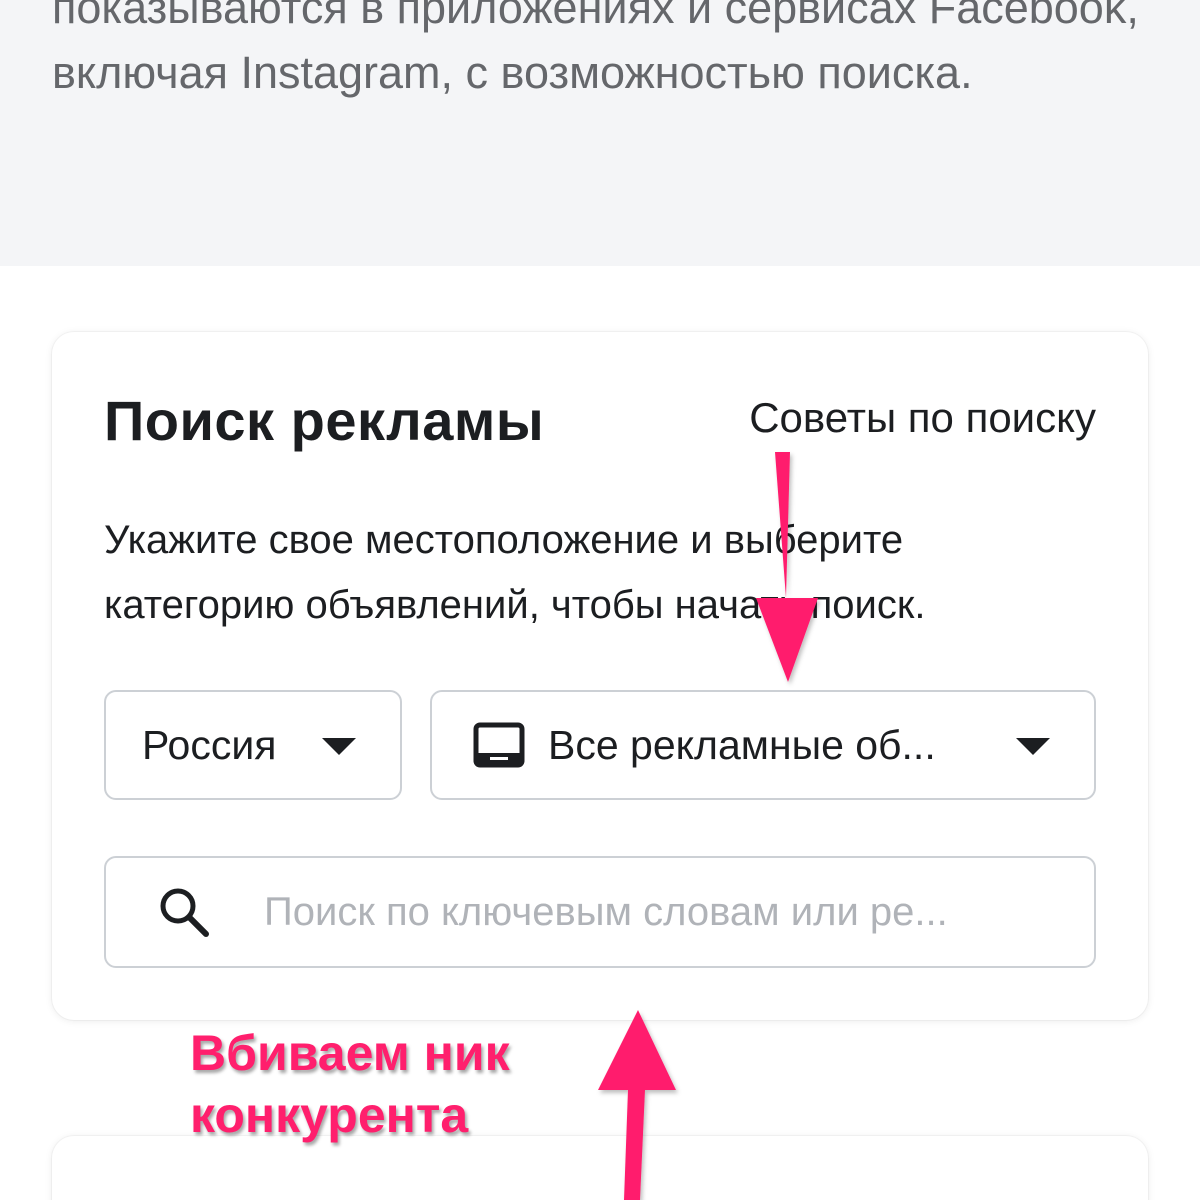  What do you see at coordinates (922, 418) in the screenshot?
I see `search-tips-link: Советы по поиску` at bounding box center [922, 418].